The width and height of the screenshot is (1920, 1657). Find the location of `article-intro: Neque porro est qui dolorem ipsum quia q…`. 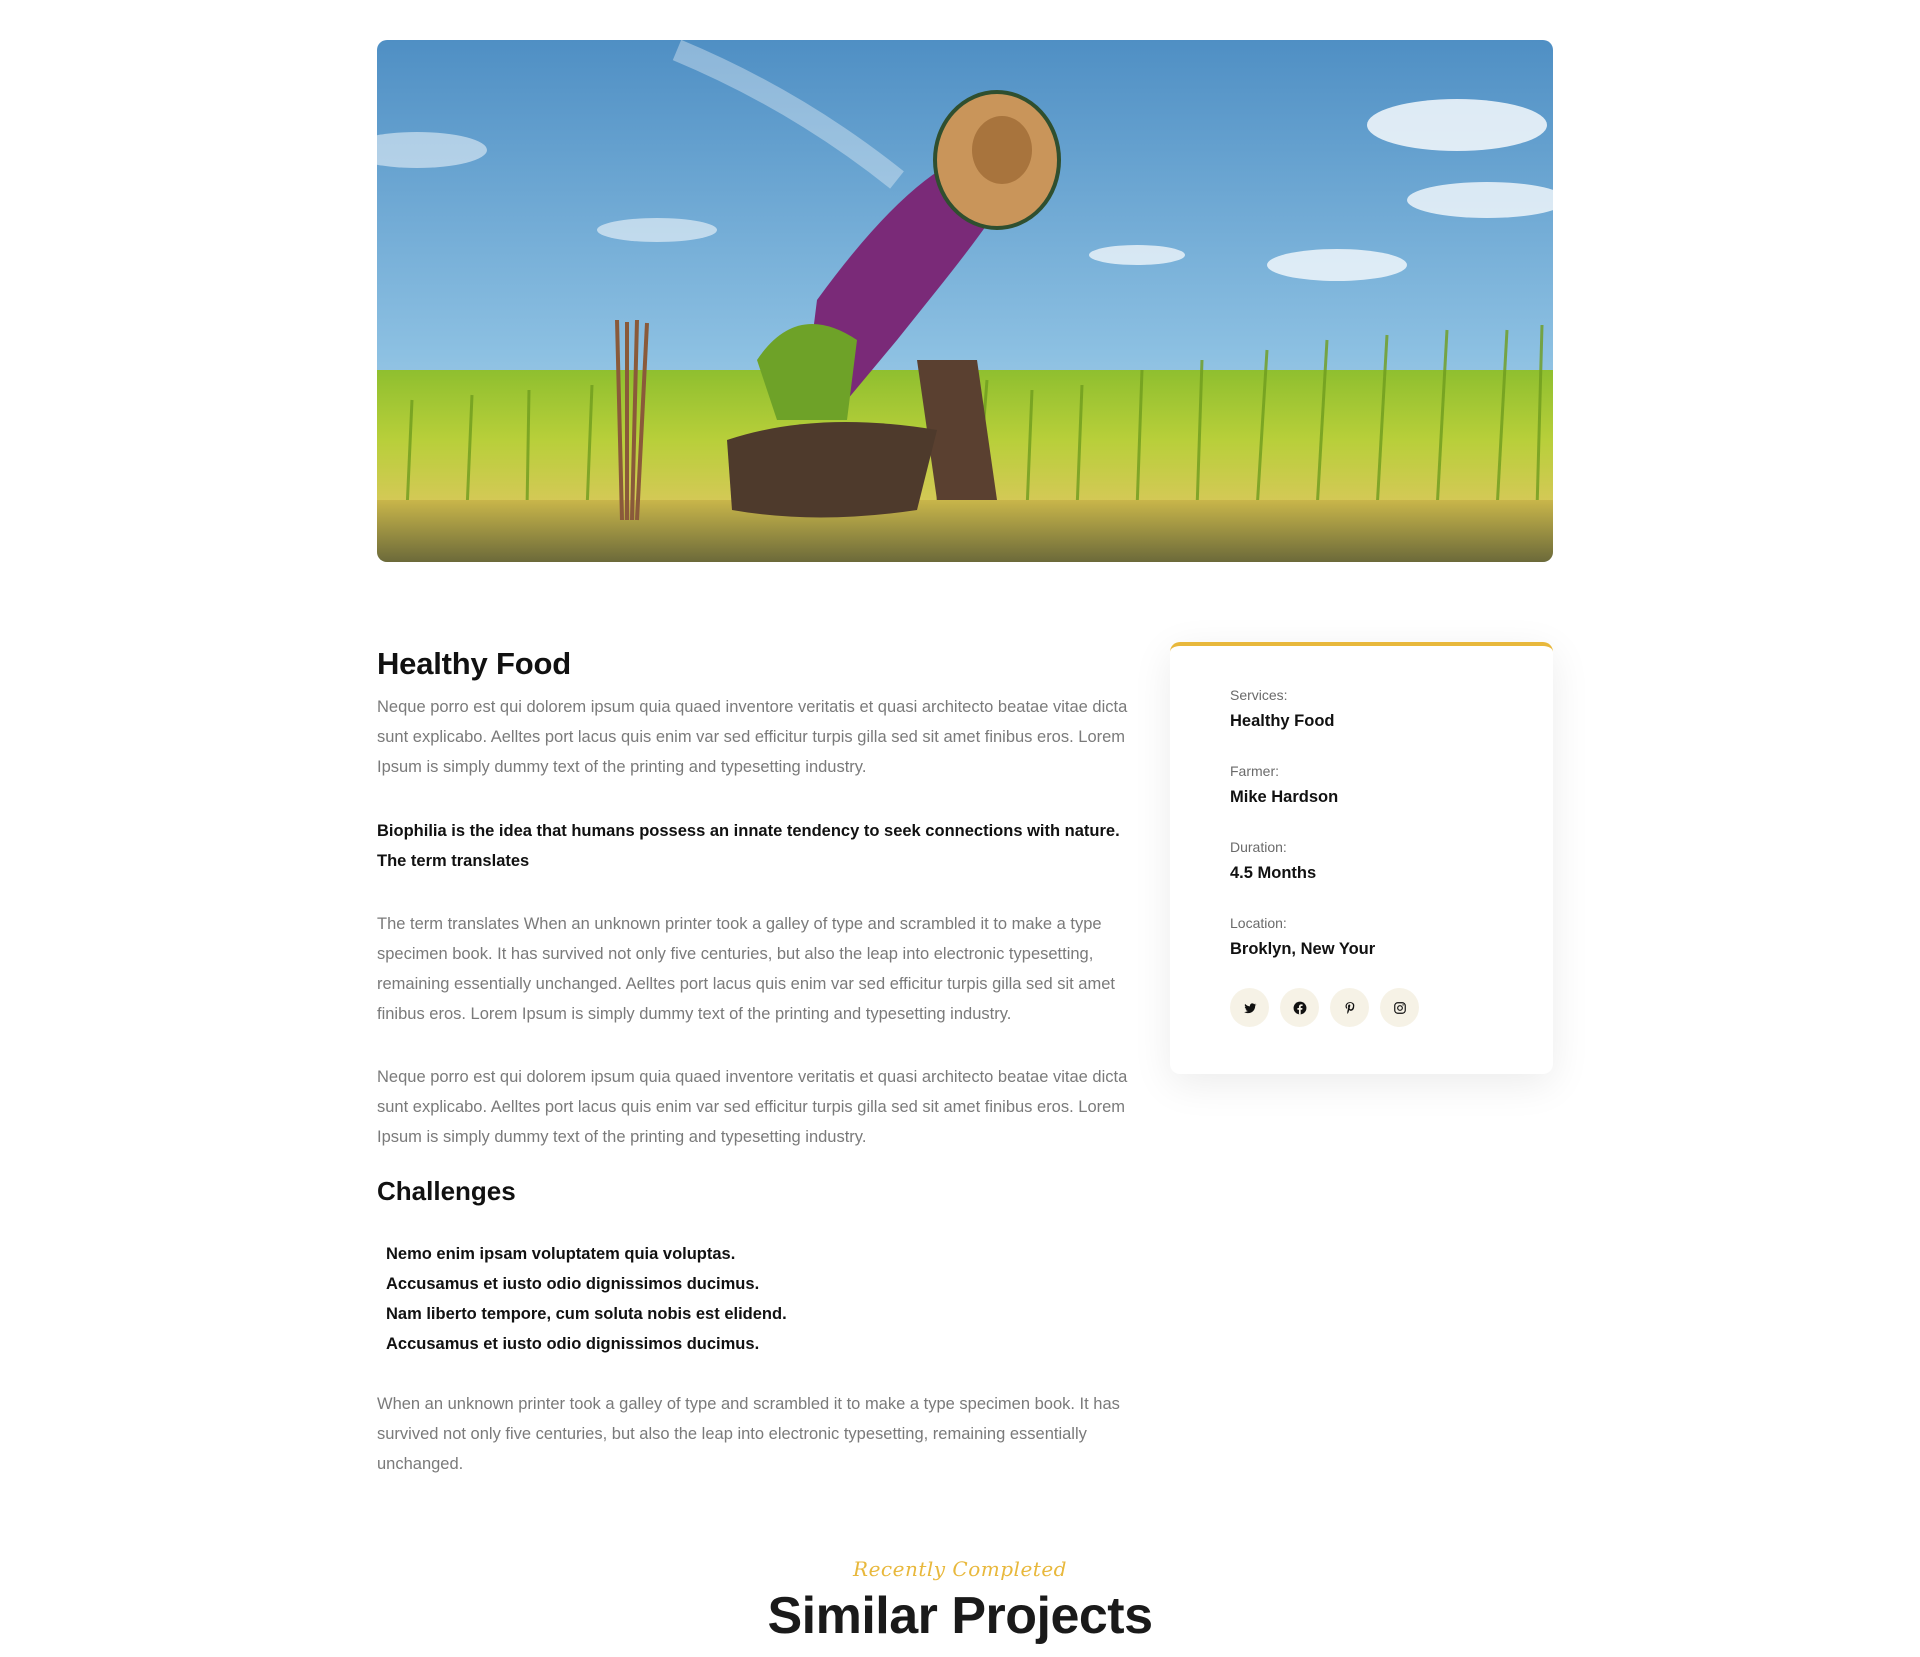

article-intro: Neque porro est qui dolorem ipsum quia q… is located at coordinates (752, 737).